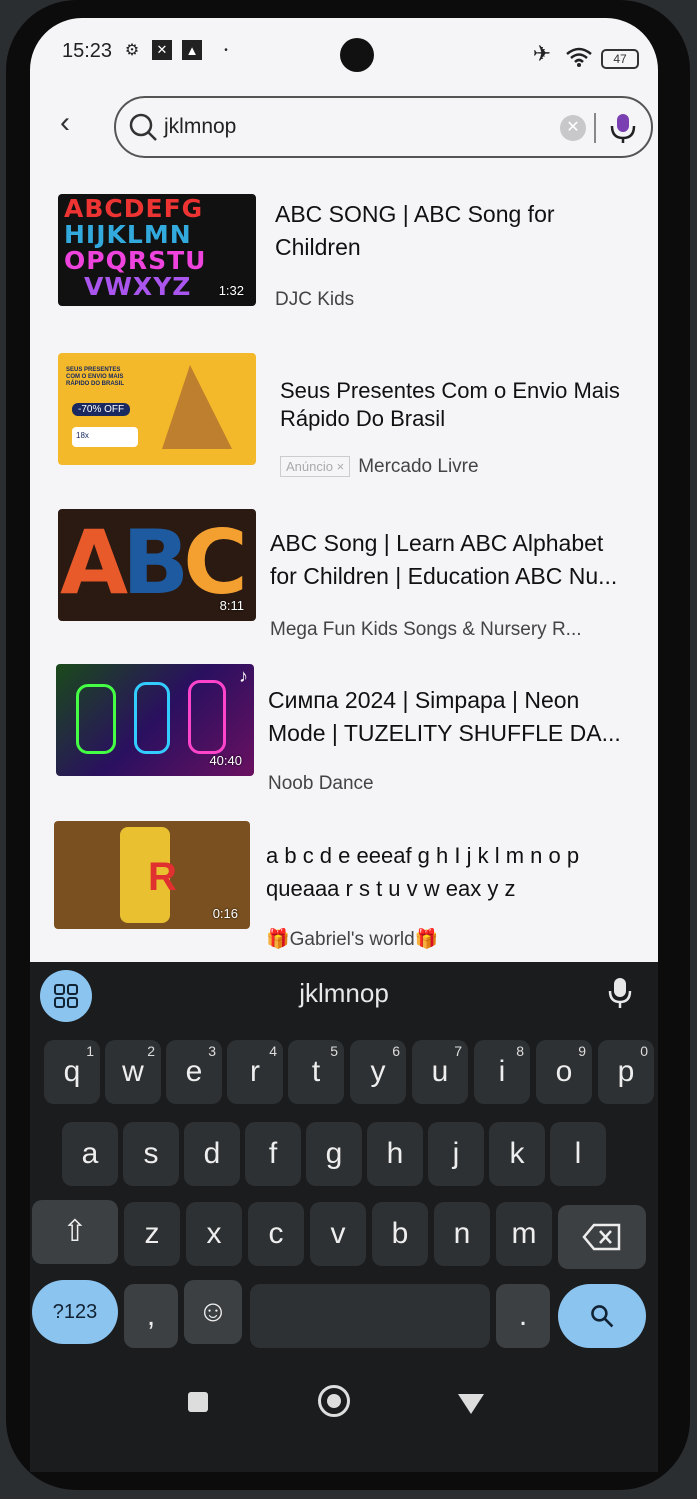 This screenshot has width=697, height=1499. I want to click on key-n: n, so click(462, 1234).